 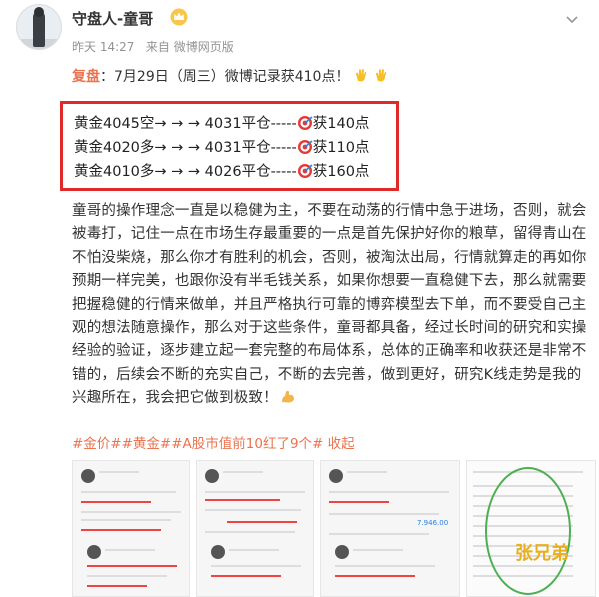 What do you see at coordinates (179, 17) in the screenshot?
I see `crown-badge-icon` at bounding box center [179, 17].